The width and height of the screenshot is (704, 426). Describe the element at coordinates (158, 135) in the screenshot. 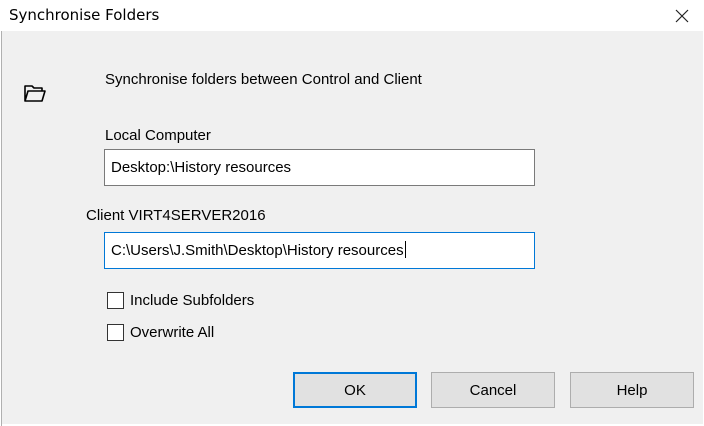

I see `local-computer-label: Local Computer` at that location.